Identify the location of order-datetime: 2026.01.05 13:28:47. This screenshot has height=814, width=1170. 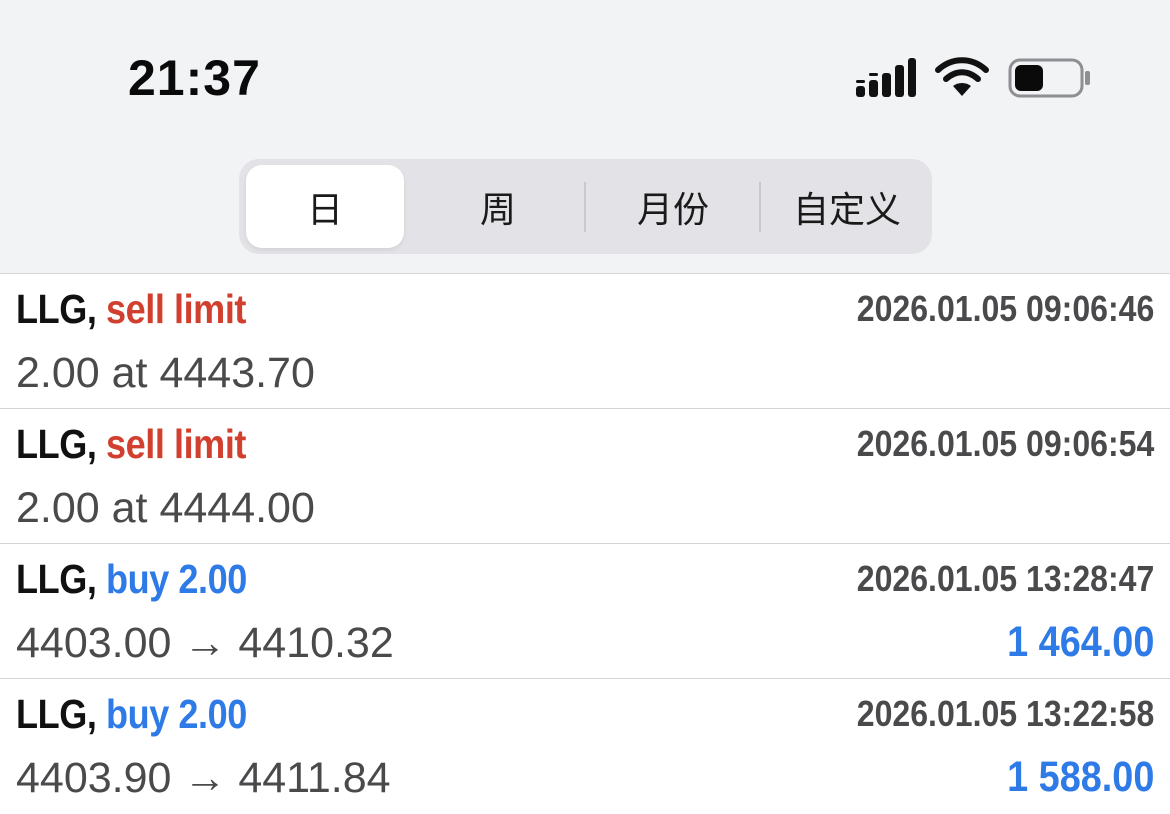
(1005, 578).